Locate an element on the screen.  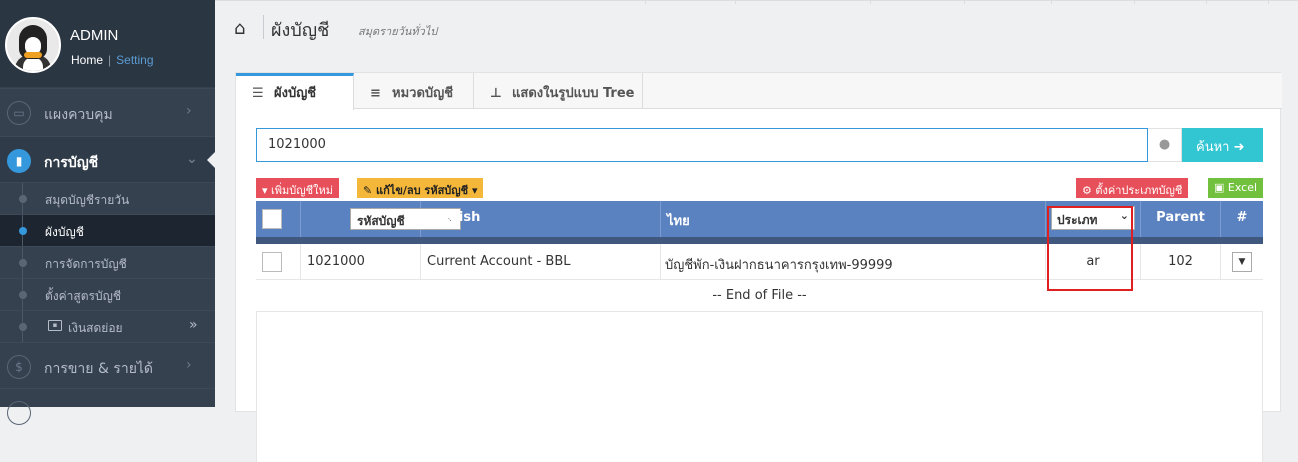
tab-account-groups: ≡ หมวดบัญชี is located at coordinates (414, 91).